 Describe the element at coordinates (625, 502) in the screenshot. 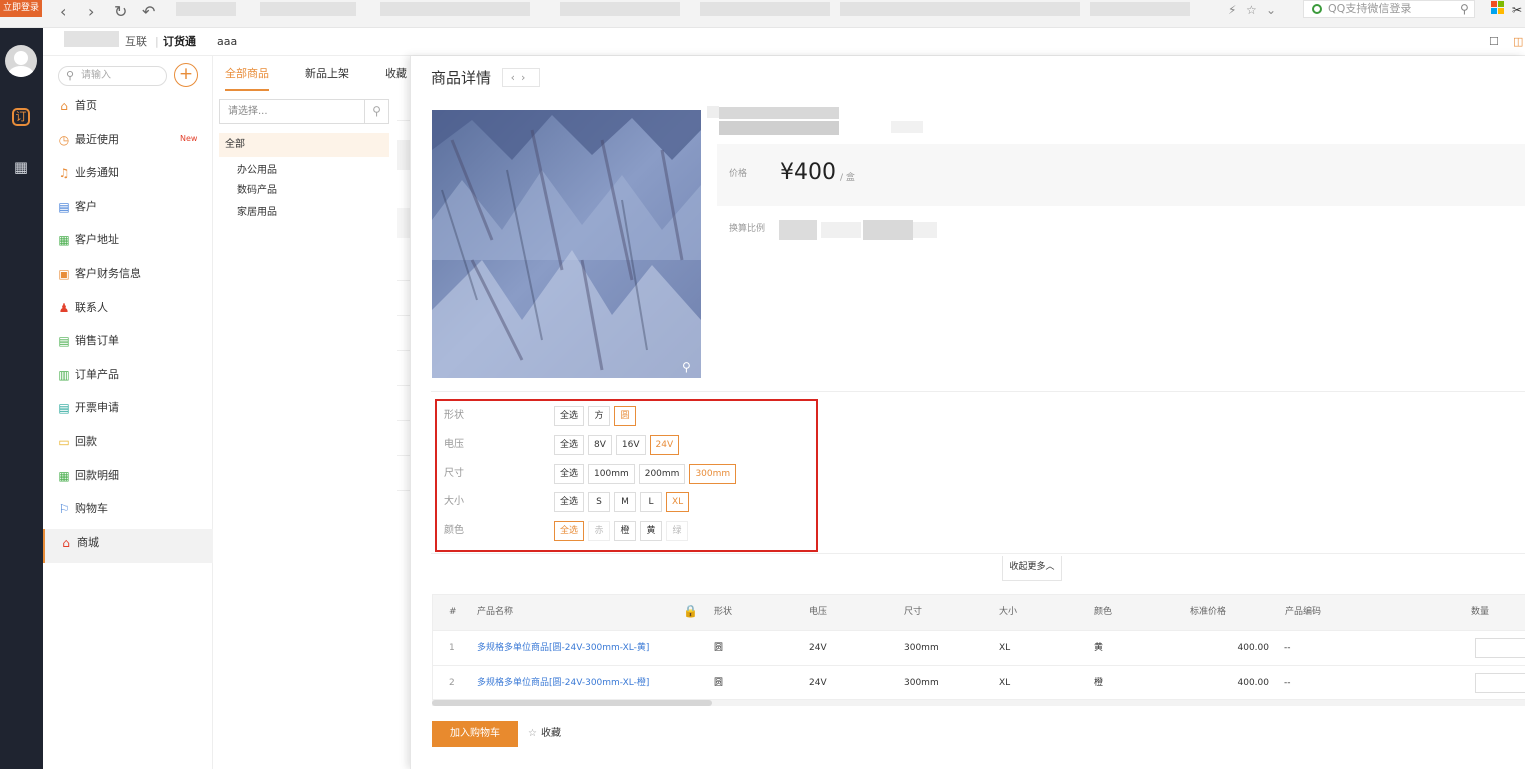

I see `spec-option: M` at that location.